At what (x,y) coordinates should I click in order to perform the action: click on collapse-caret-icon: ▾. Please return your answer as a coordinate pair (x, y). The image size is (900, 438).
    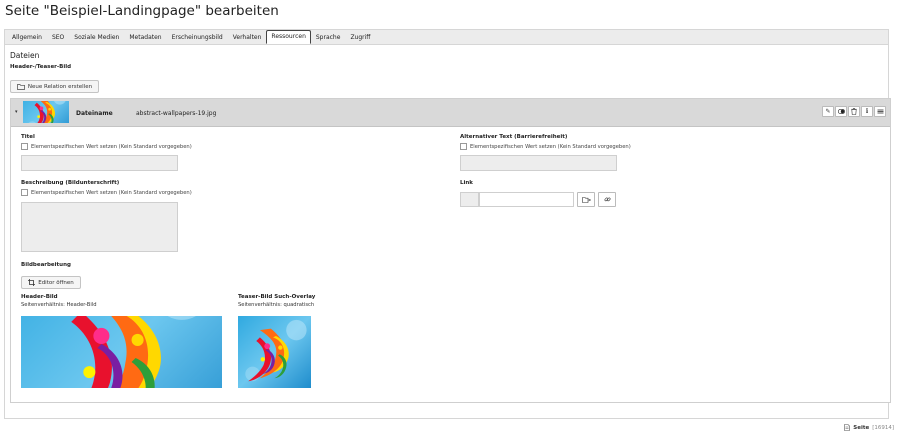
    Looking at the image, I should click on (16, 112).